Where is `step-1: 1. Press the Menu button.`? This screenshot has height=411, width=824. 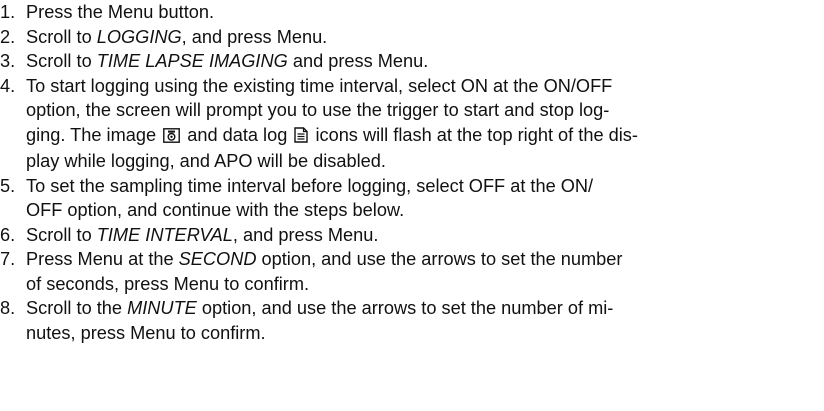
step-1: 1. Press the Menu button. is located at coordinates (412, 12).